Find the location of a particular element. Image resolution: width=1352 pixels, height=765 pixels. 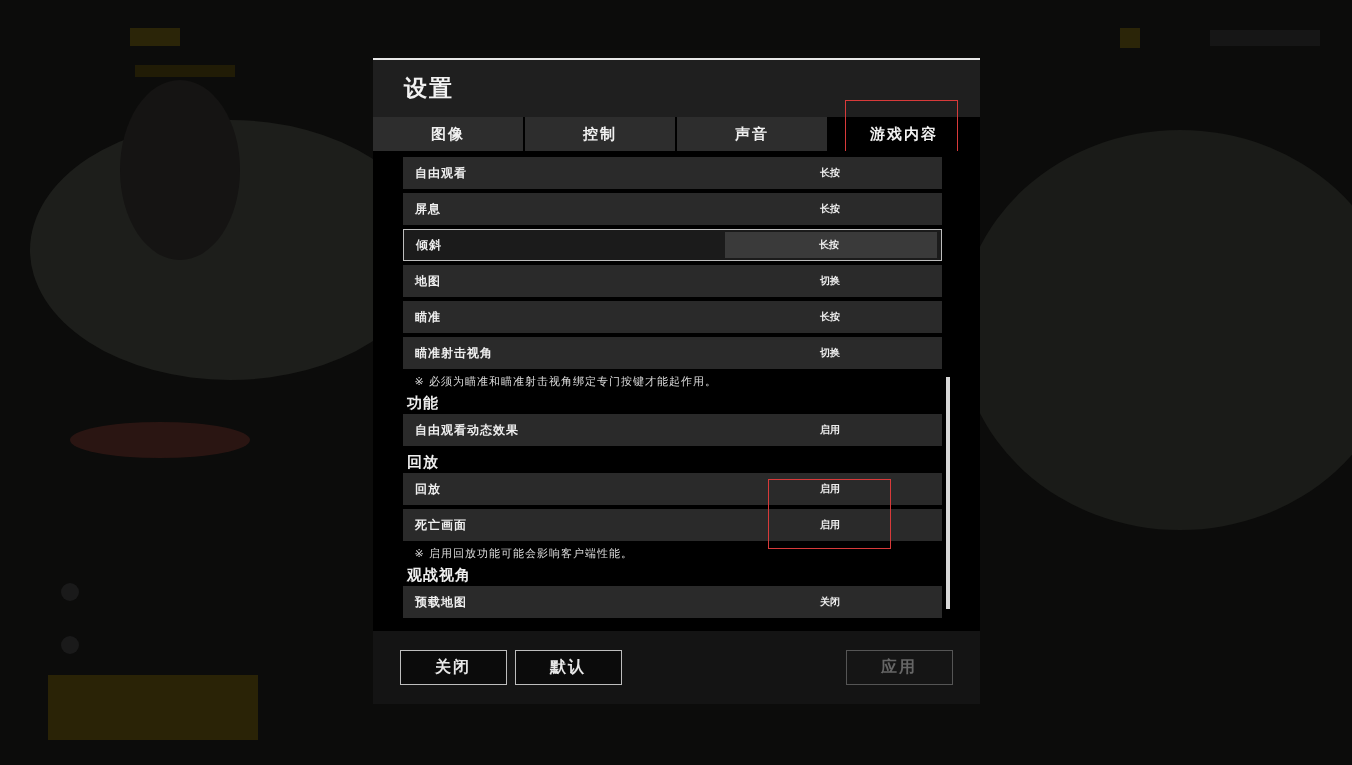

setting-label: 地图 is located at coordinates (427, 281).